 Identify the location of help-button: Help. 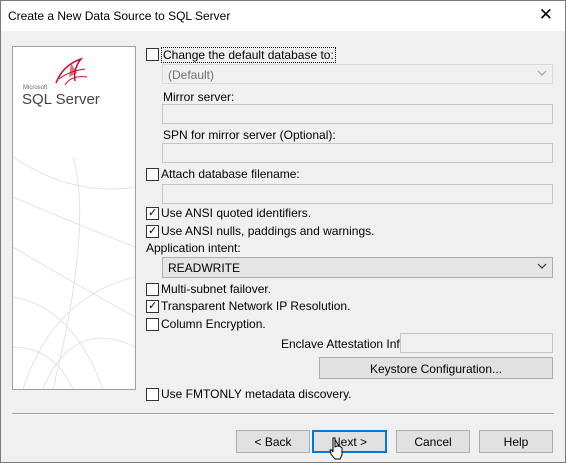
(516, 441).